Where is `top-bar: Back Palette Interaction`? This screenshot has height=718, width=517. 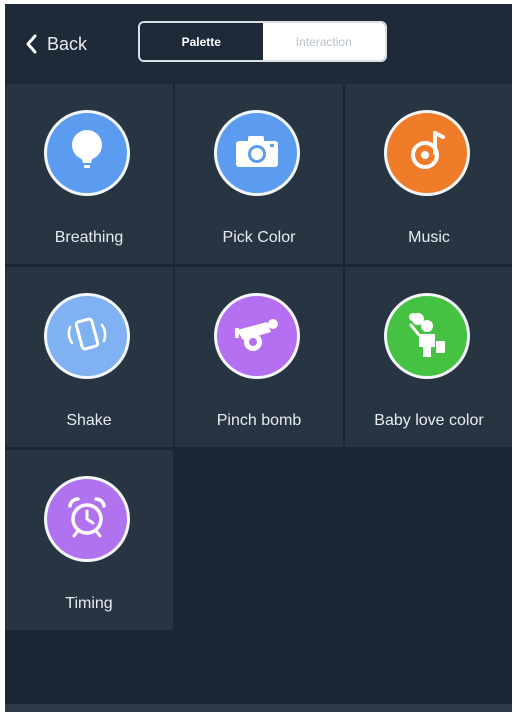
top-bar: Back Palette Interaction is located at coordinates (258, 44).